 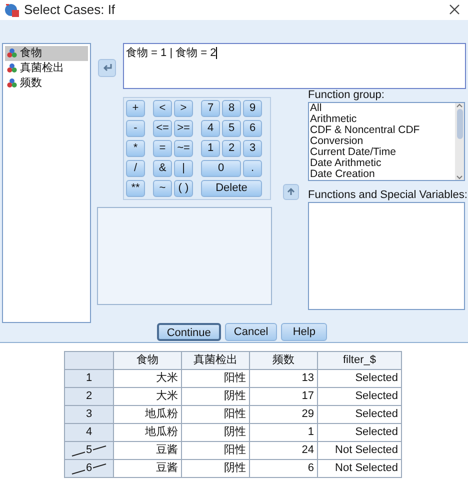 I want to click on column-header: 食物, so click(x=148, y=361).